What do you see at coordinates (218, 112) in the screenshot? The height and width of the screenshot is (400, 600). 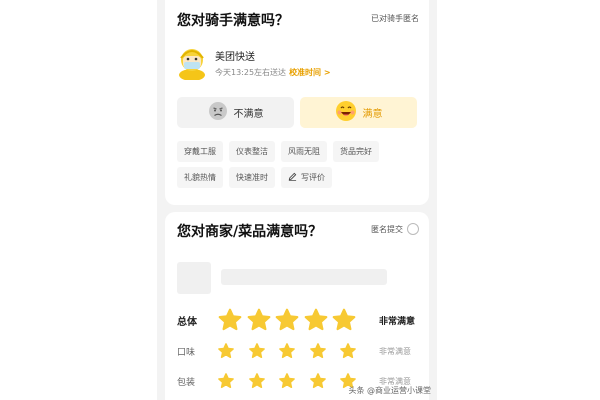 I see `sad-face-icon` at bounding box center [218, 112].